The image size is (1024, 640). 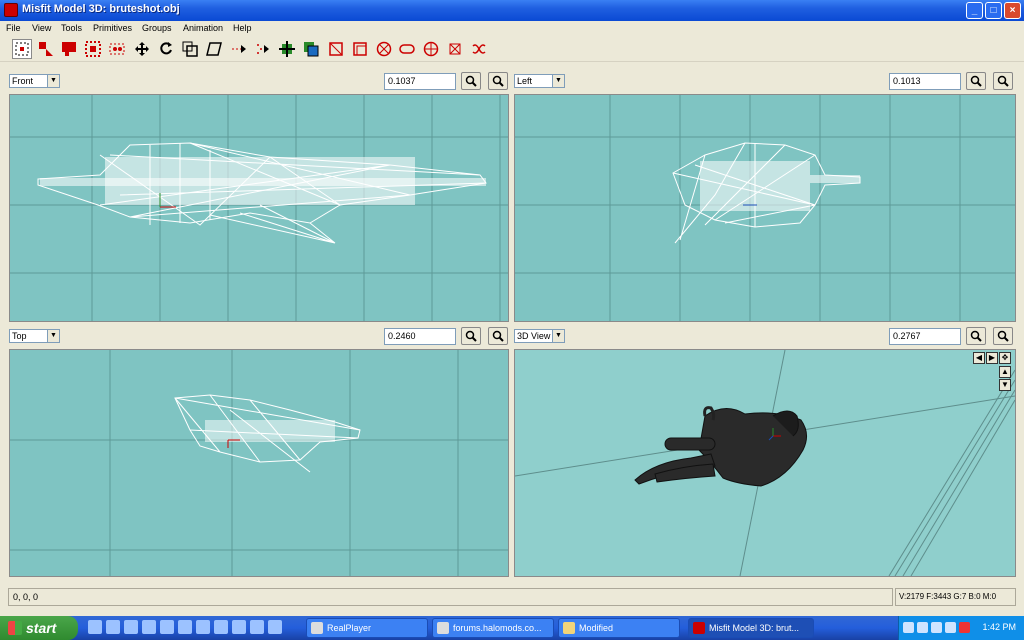 What do you see at coordinates (974, 10) in the screenshot?
I see `minimize-button: _` at bounding box center [974, 10].